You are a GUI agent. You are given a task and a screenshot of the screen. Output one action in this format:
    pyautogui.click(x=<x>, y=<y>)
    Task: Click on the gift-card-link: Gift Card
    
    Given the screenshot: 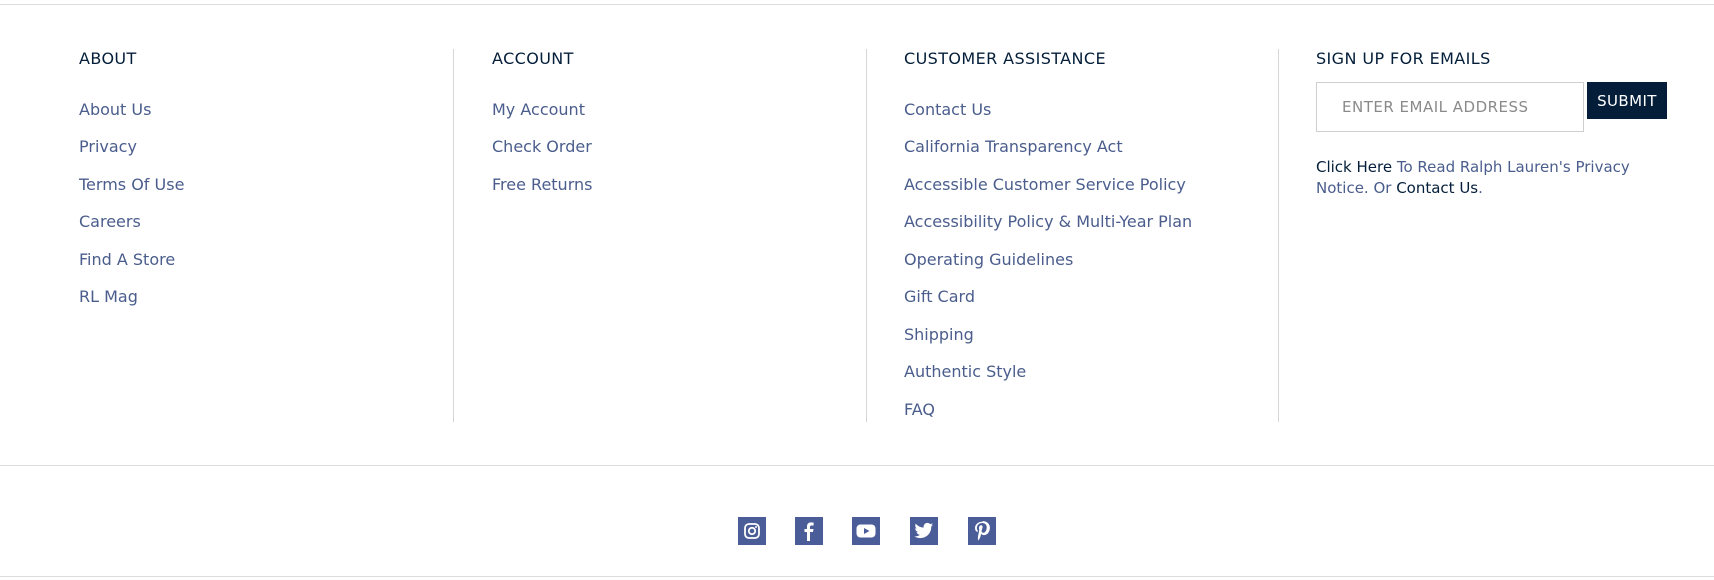 What is the action you would take?
    pyautogui.click(x=939, y=297)
    